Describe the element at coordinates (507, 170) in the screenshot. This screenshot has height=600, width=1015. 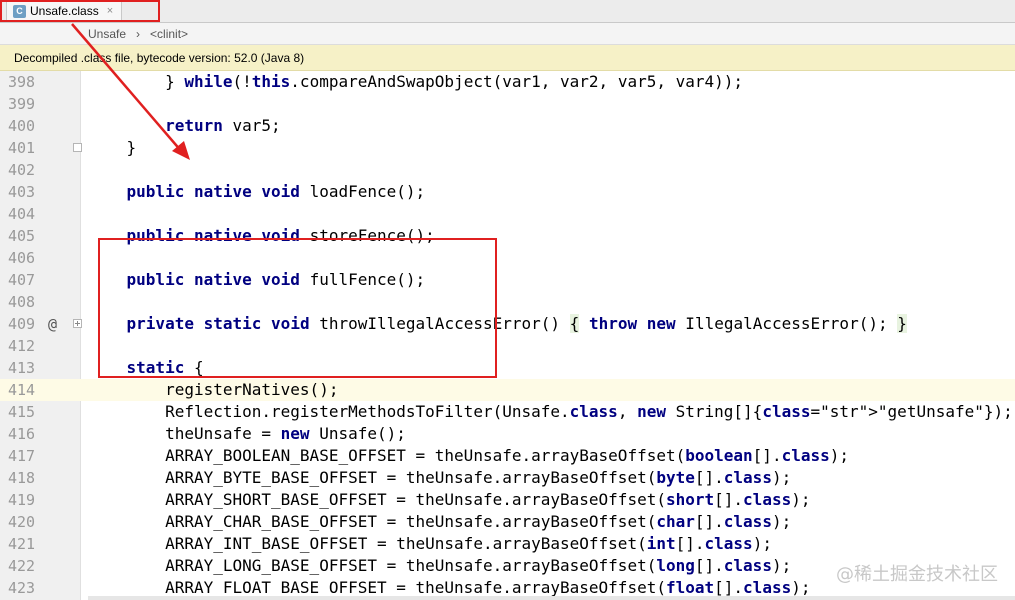
I see `code-line-402: 402` at that location.